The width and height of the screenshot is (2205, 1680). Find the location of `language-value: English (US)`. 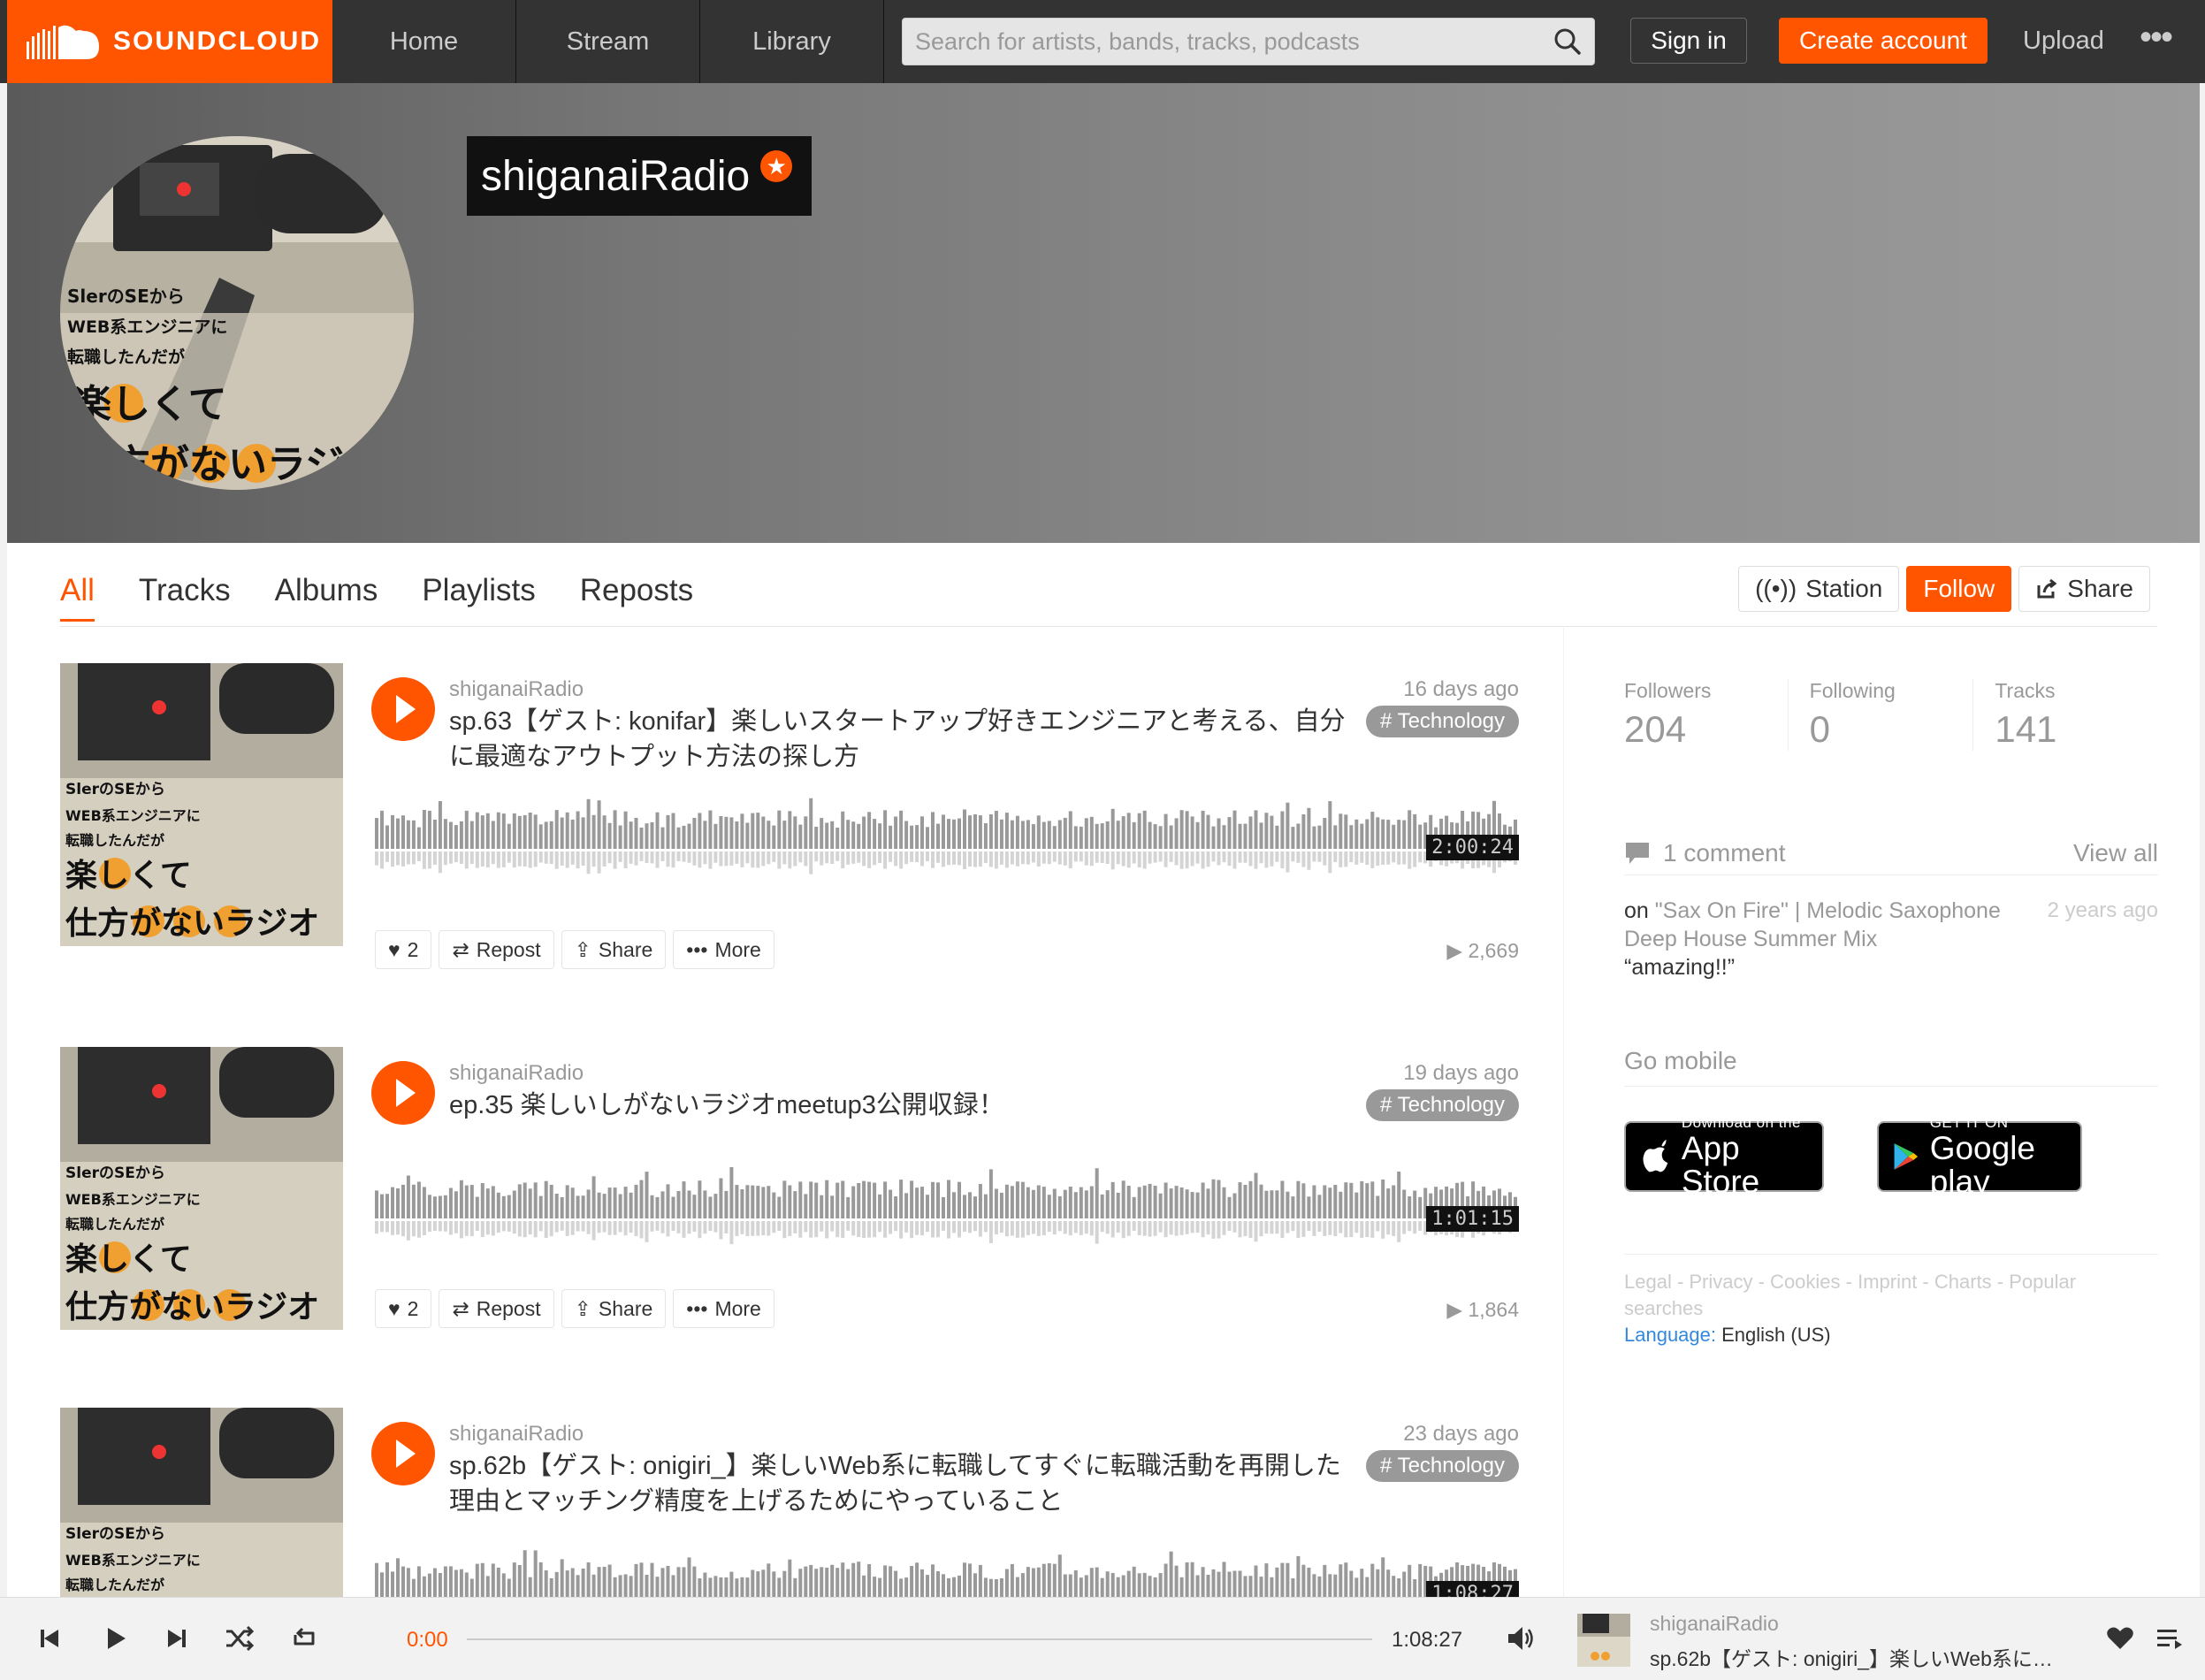

language-value: English (US) is located at coordinates (1774, 1335).